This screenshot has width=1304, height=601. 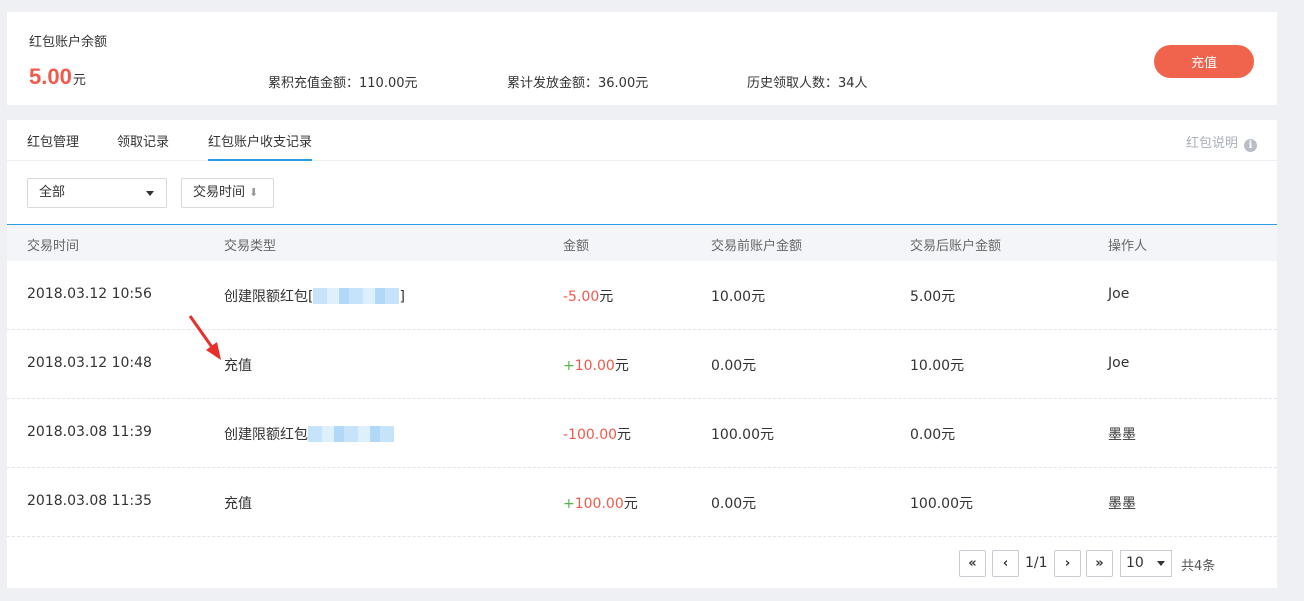 What do you see at coordinates (1211, 143) in the screenshot?
I see `help-label: 红包说明` at bounding box center [1211, 143].